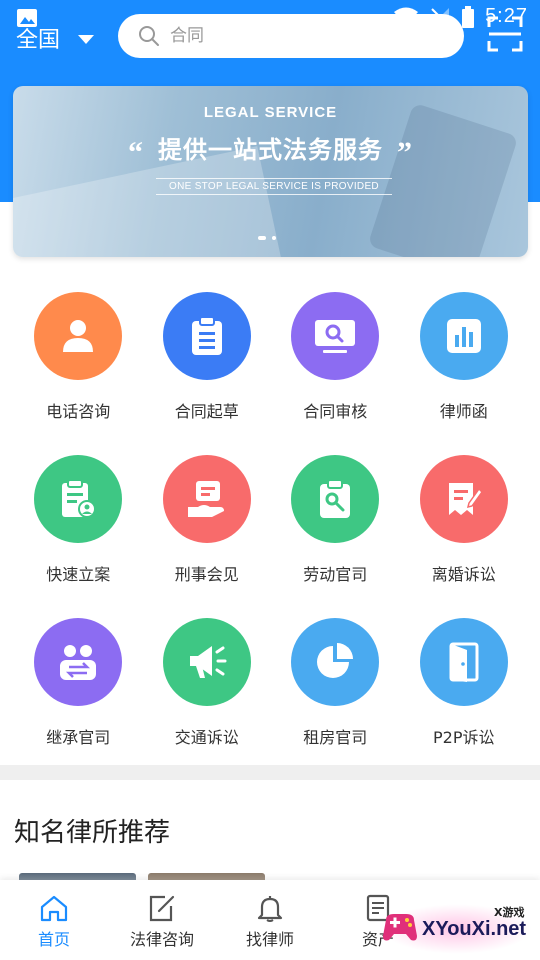 Image resolution: width=540 pixels, height=960 pixels. I want to click on nav-find-lawyer: 找律师, so click(270, 922).